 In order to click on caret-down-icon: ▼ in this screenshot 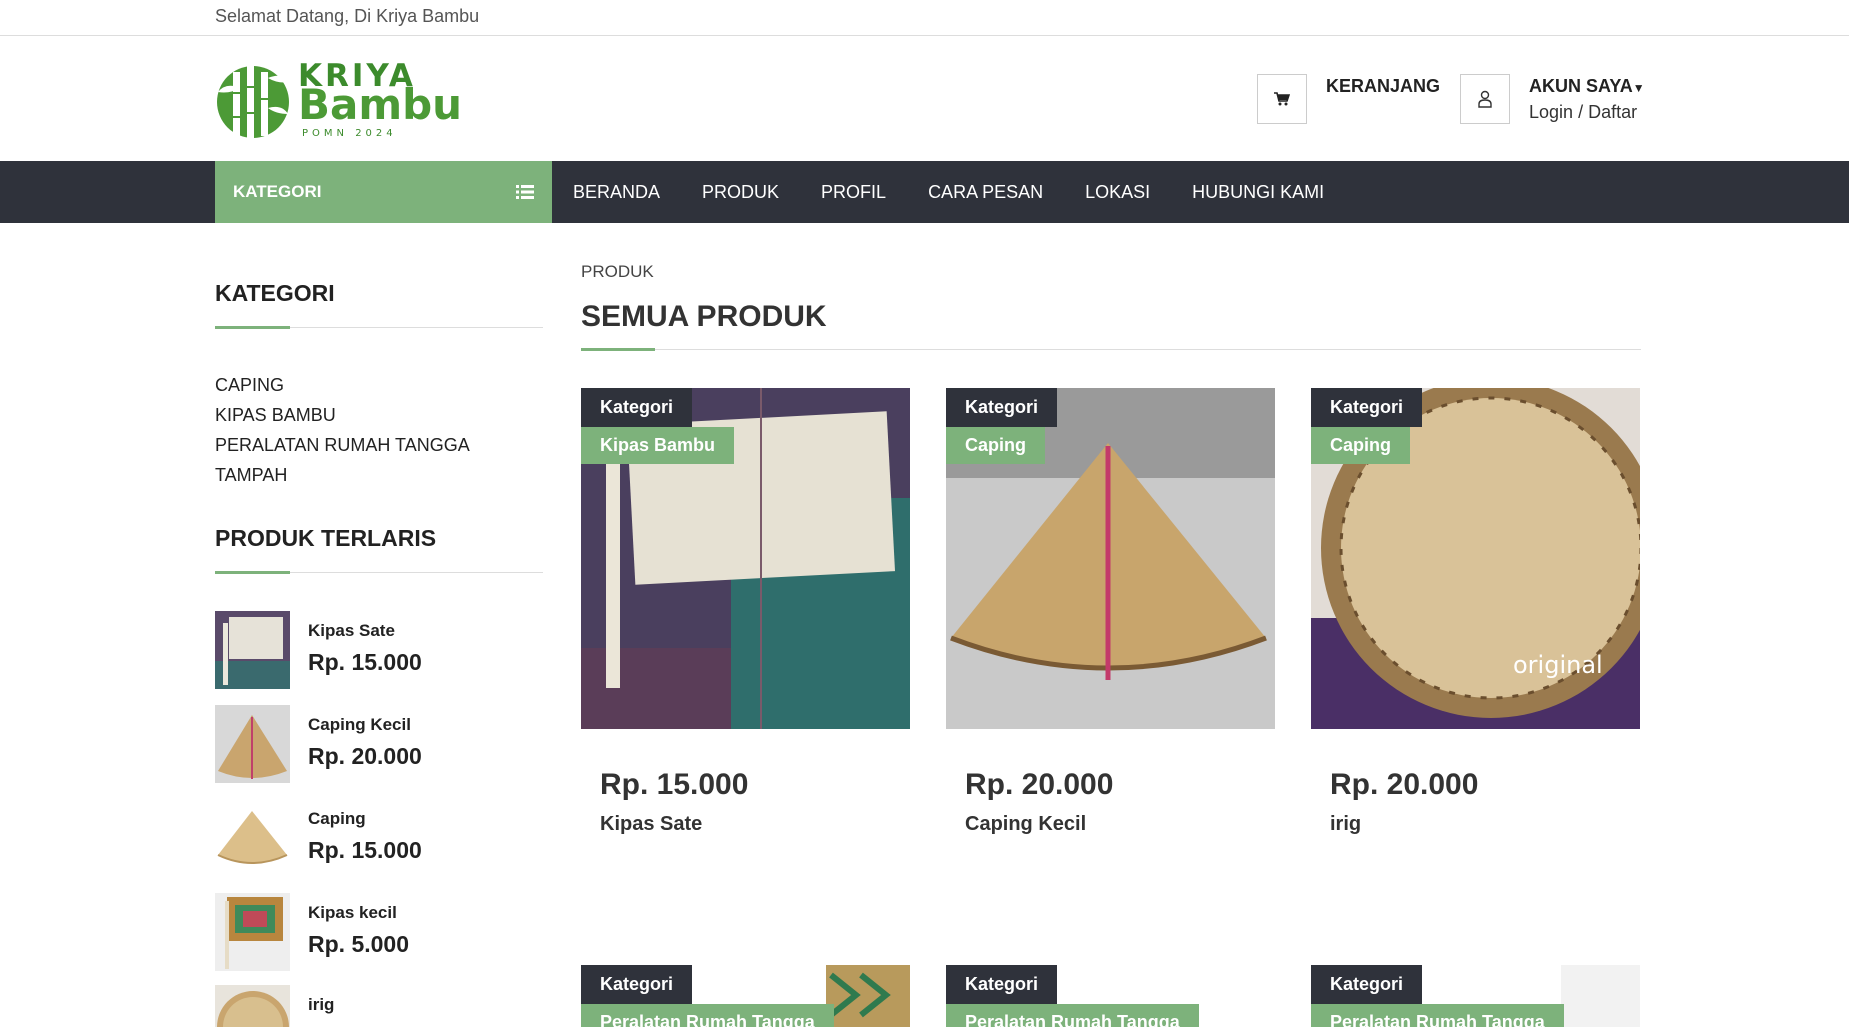, I will do `click(1638, 88)`.